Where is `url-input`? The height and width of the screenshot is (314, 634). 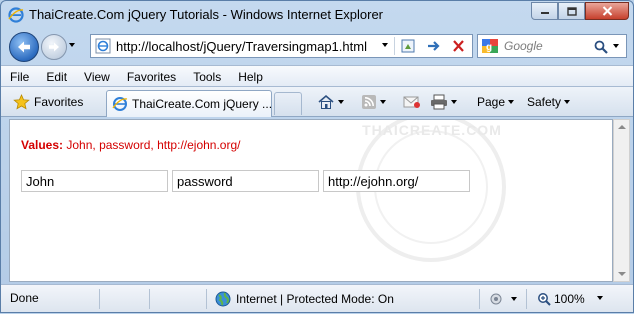
url-input is located at coordinates (396, 181).